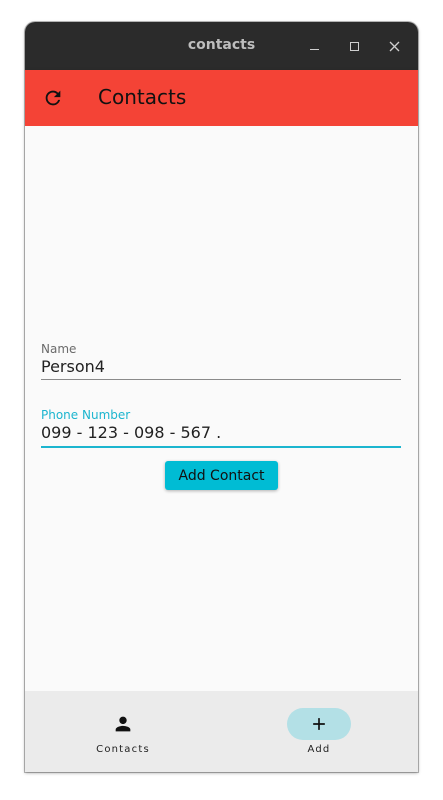 The image size is (443, 800). Describe the element at coordinates (221, 475) in the screenshot. I see `add-contact-button: Add Contact` at that location.